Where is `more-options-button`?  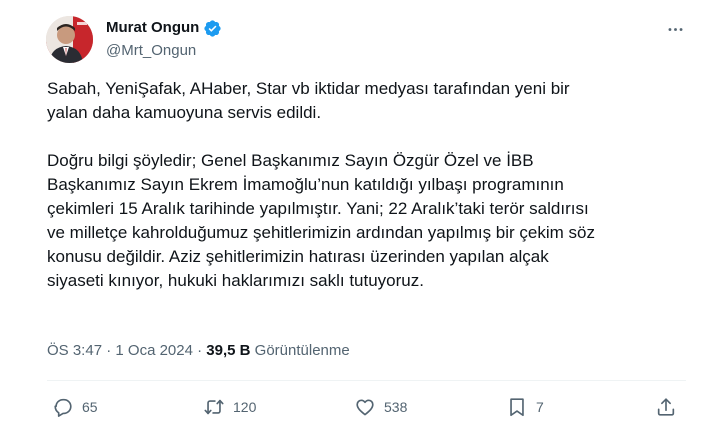
more-options-button is located at coordinates (675, 29).